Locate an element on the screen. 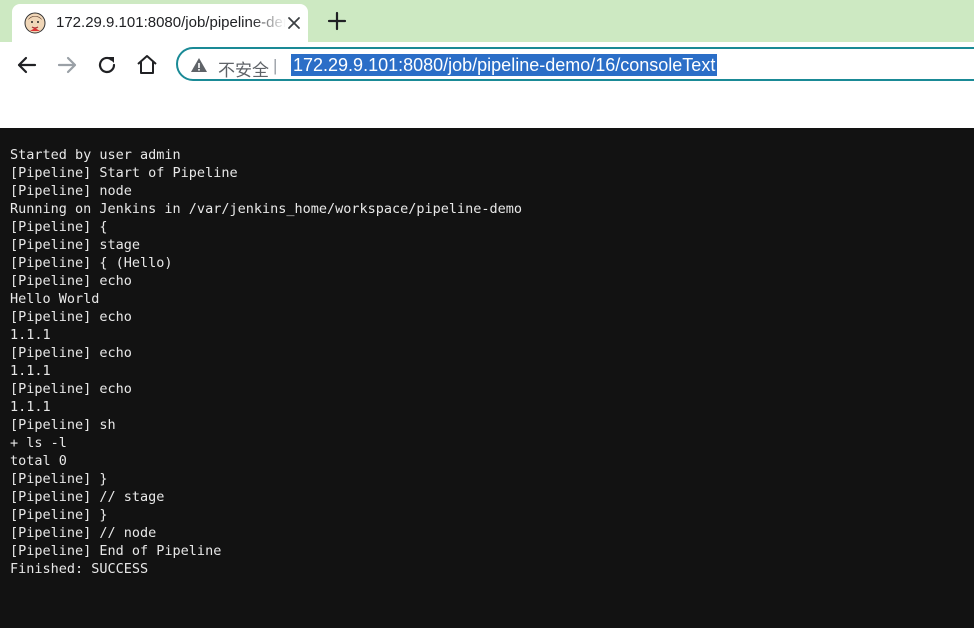 The height and width of the screenshot is (628, 974). console-line: [Pipeline] // stage is located at coordinates (87, 497).